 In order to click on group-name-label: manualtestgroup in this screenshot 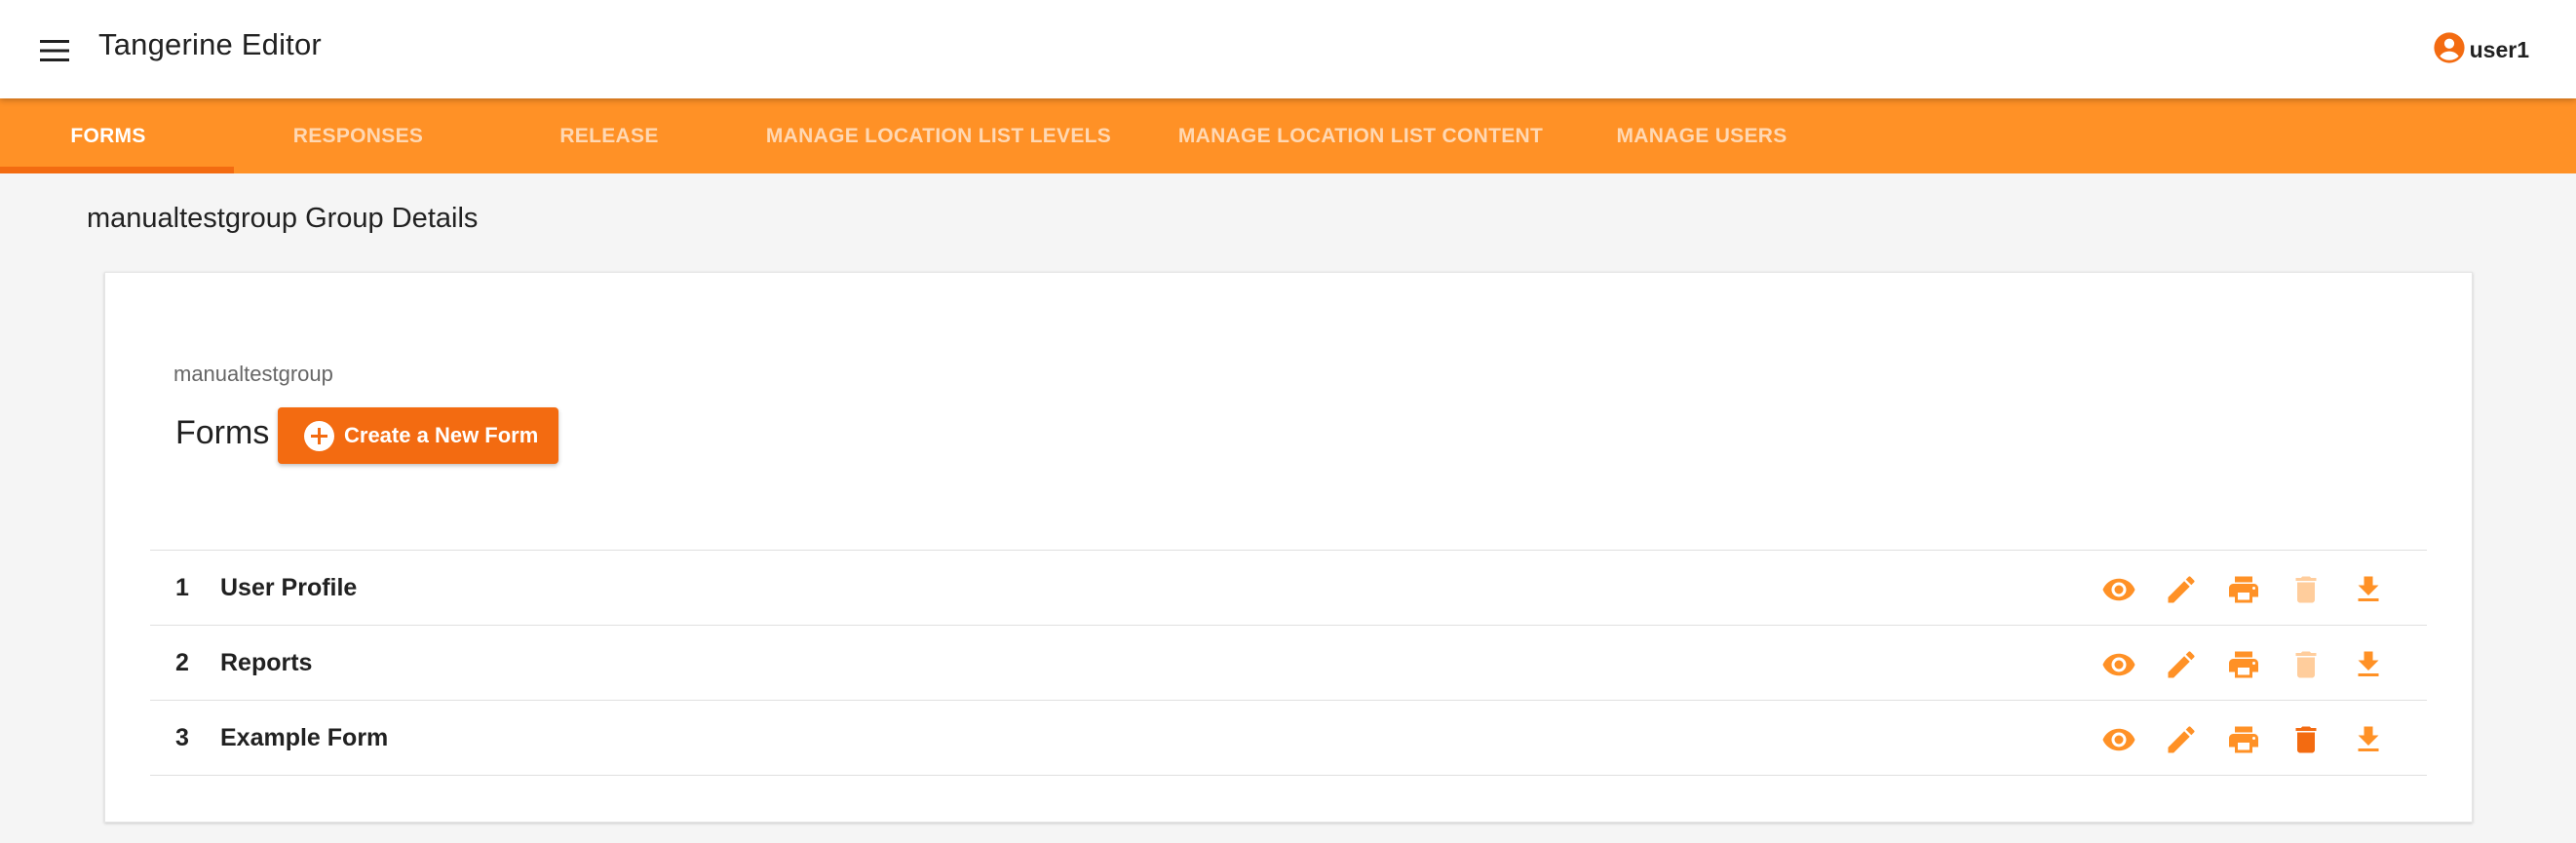, I will do `click(253, 374)`.